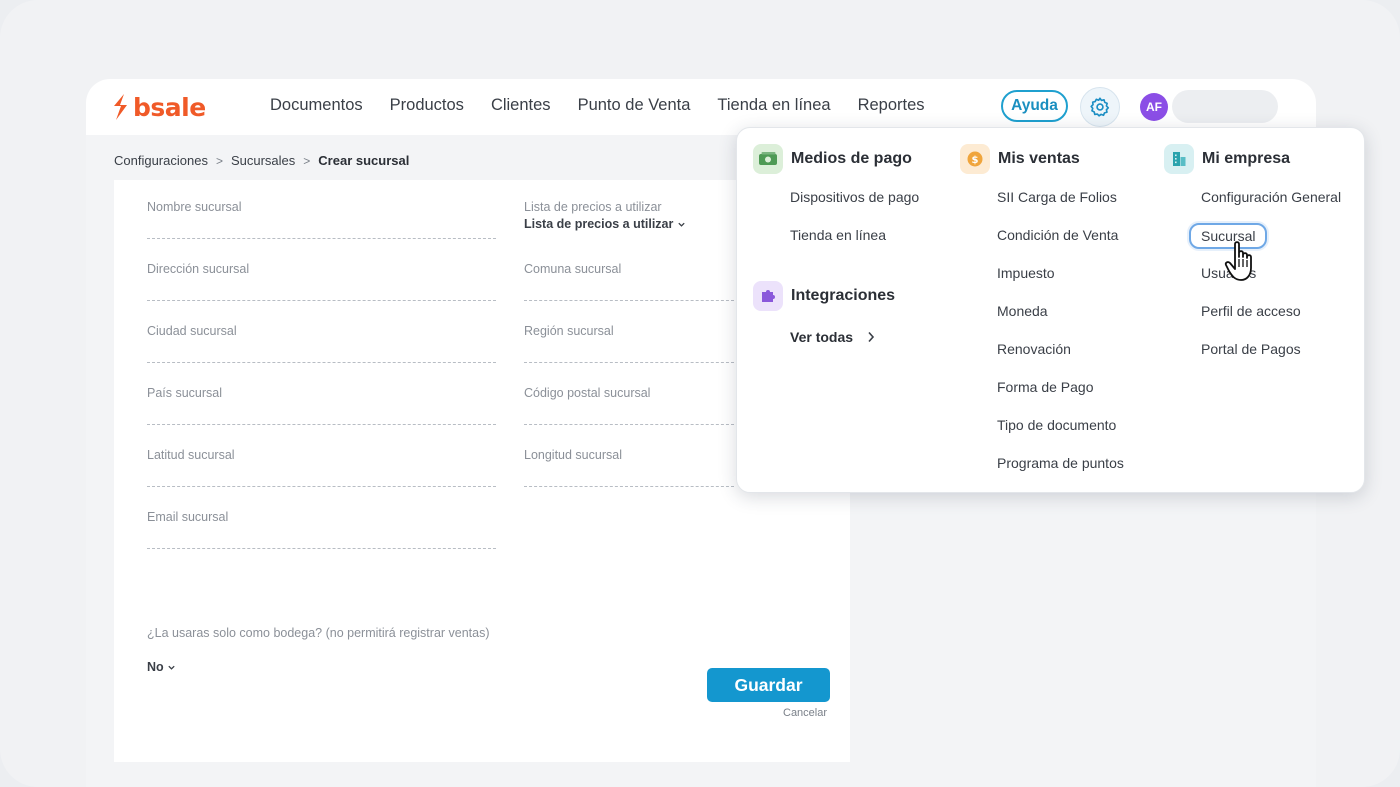 The image size is (1400, 787). I want to click on branch-name-label: Nombre sucursal, so click(194, 207).